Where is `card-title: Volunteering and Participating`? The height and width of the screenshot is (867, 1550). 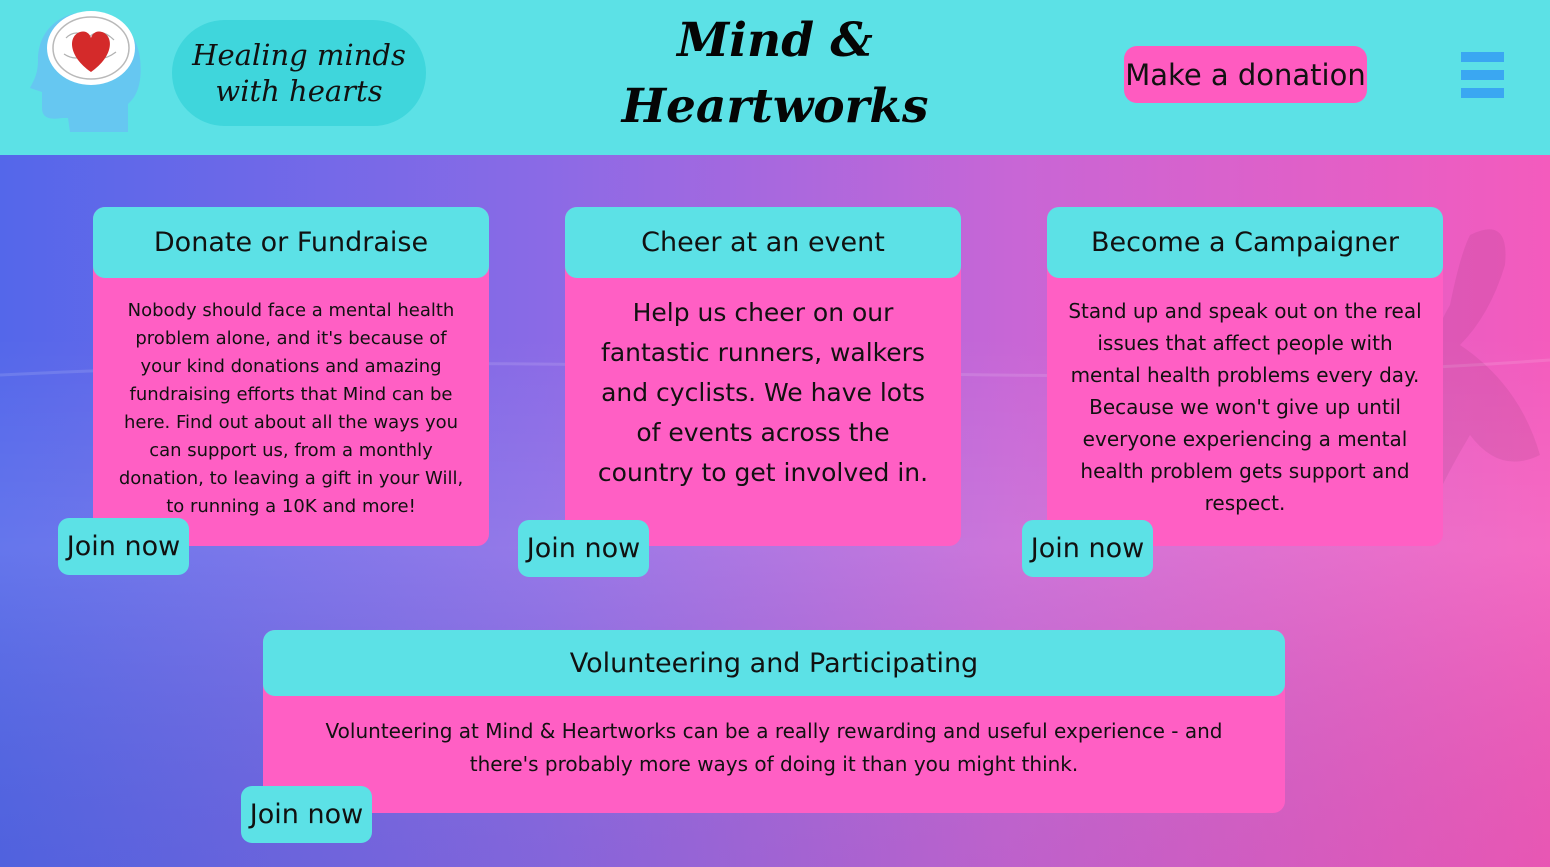 card-title: Volunteering and Participating is located at coordinates (774, 663).